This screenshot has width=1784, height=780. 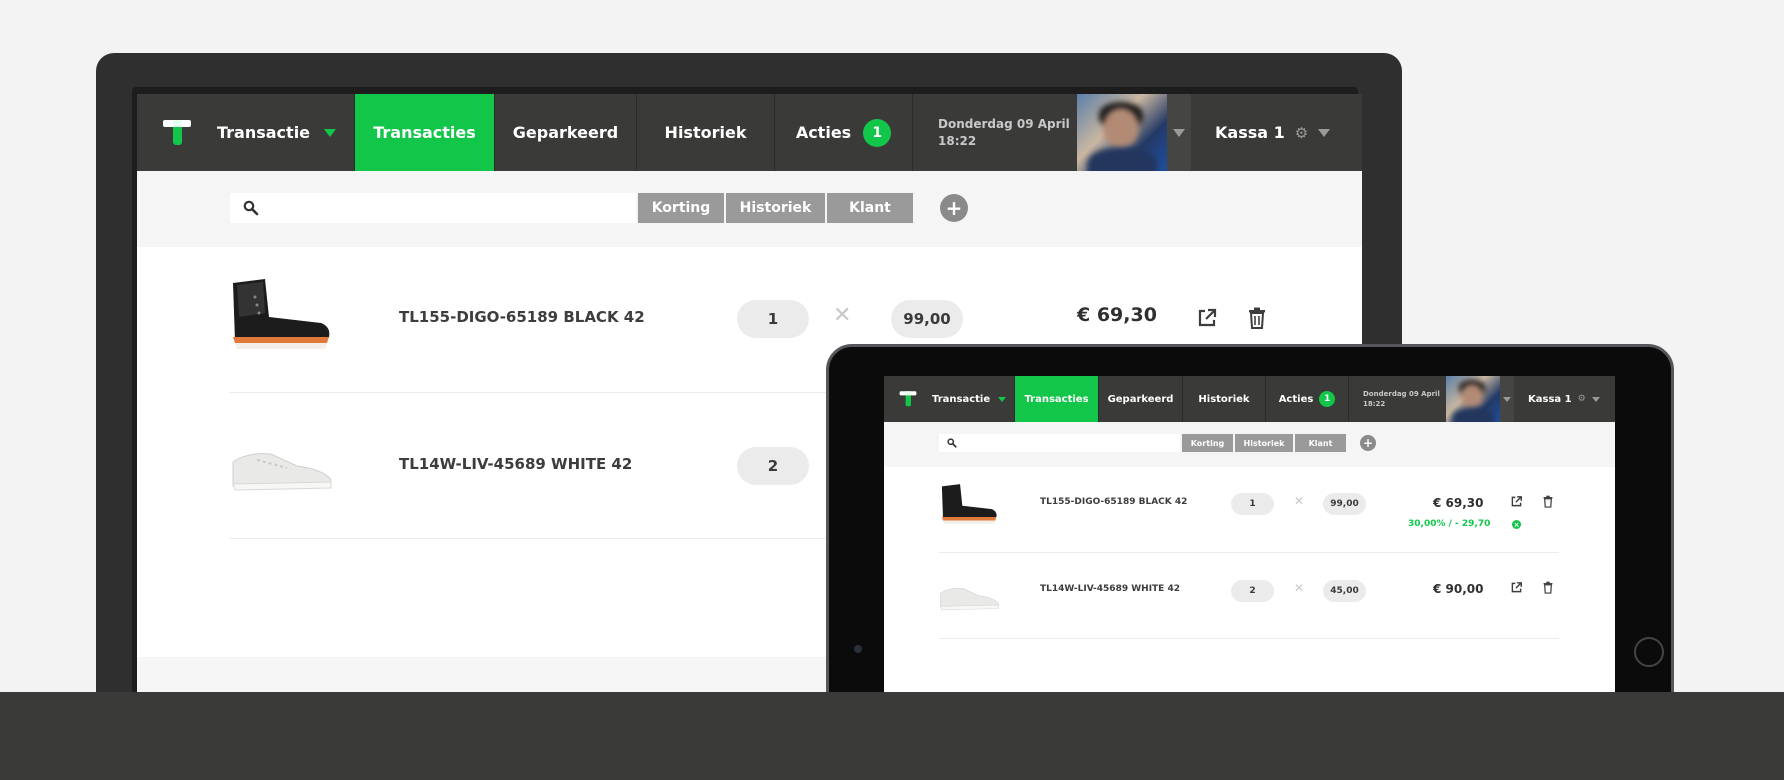 What do you see at coordinates (1649, 652) in the screenshot?
I see `tablet-home-button` at bounding box center [1649, 652].